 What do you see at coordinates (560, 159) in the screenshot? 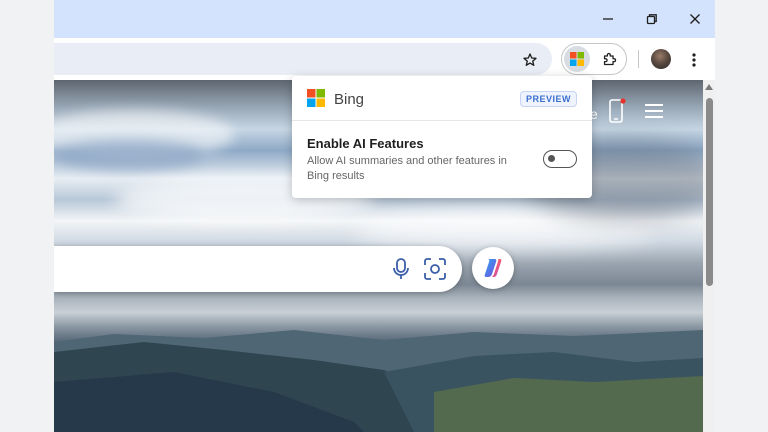
I see `ai-features-toggle` at bounding box center [560, 159].